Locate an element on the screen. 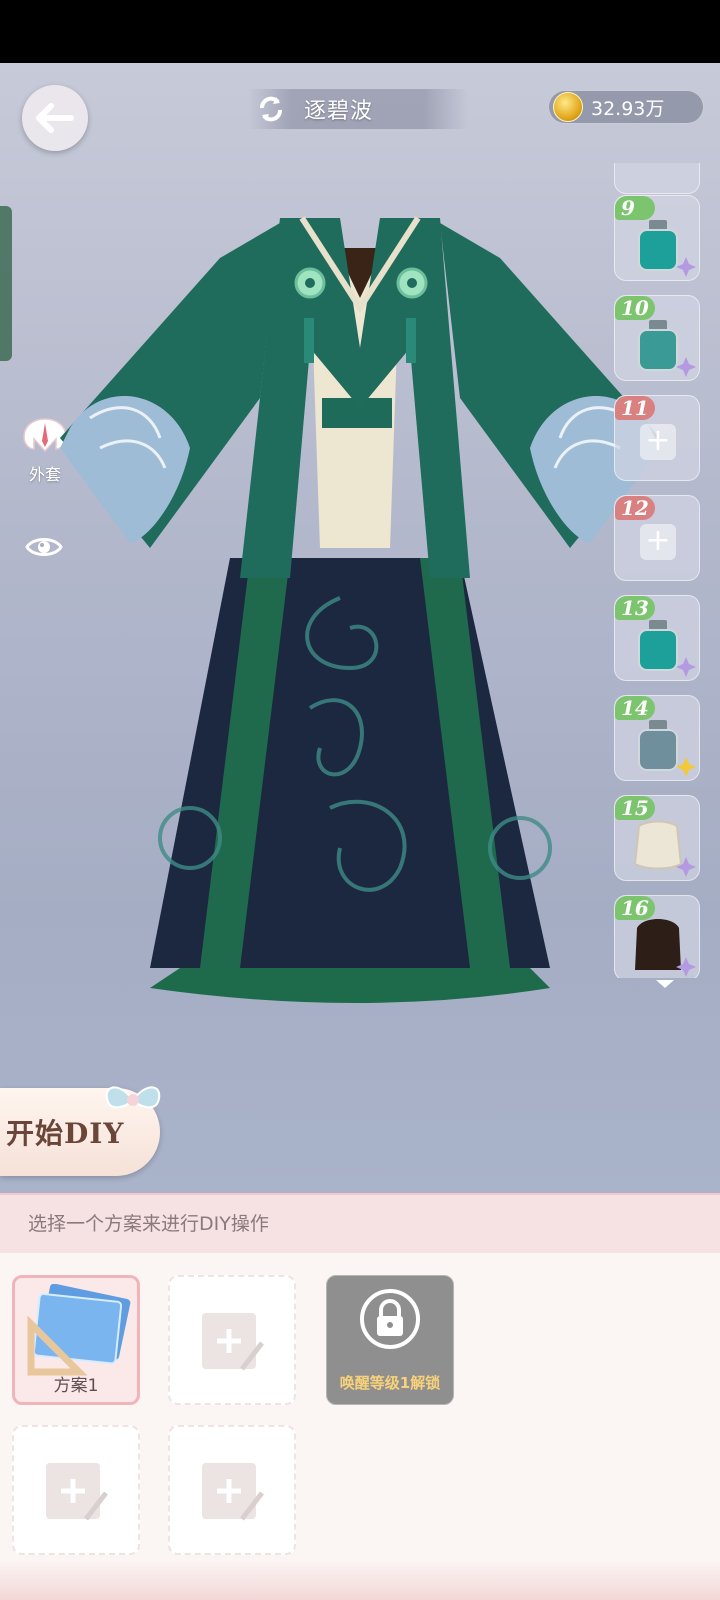 Image resolution: width=720 pixels, height=1600 pixels. outfit-title: 逐碧波 is located at coordinates (339, 111).